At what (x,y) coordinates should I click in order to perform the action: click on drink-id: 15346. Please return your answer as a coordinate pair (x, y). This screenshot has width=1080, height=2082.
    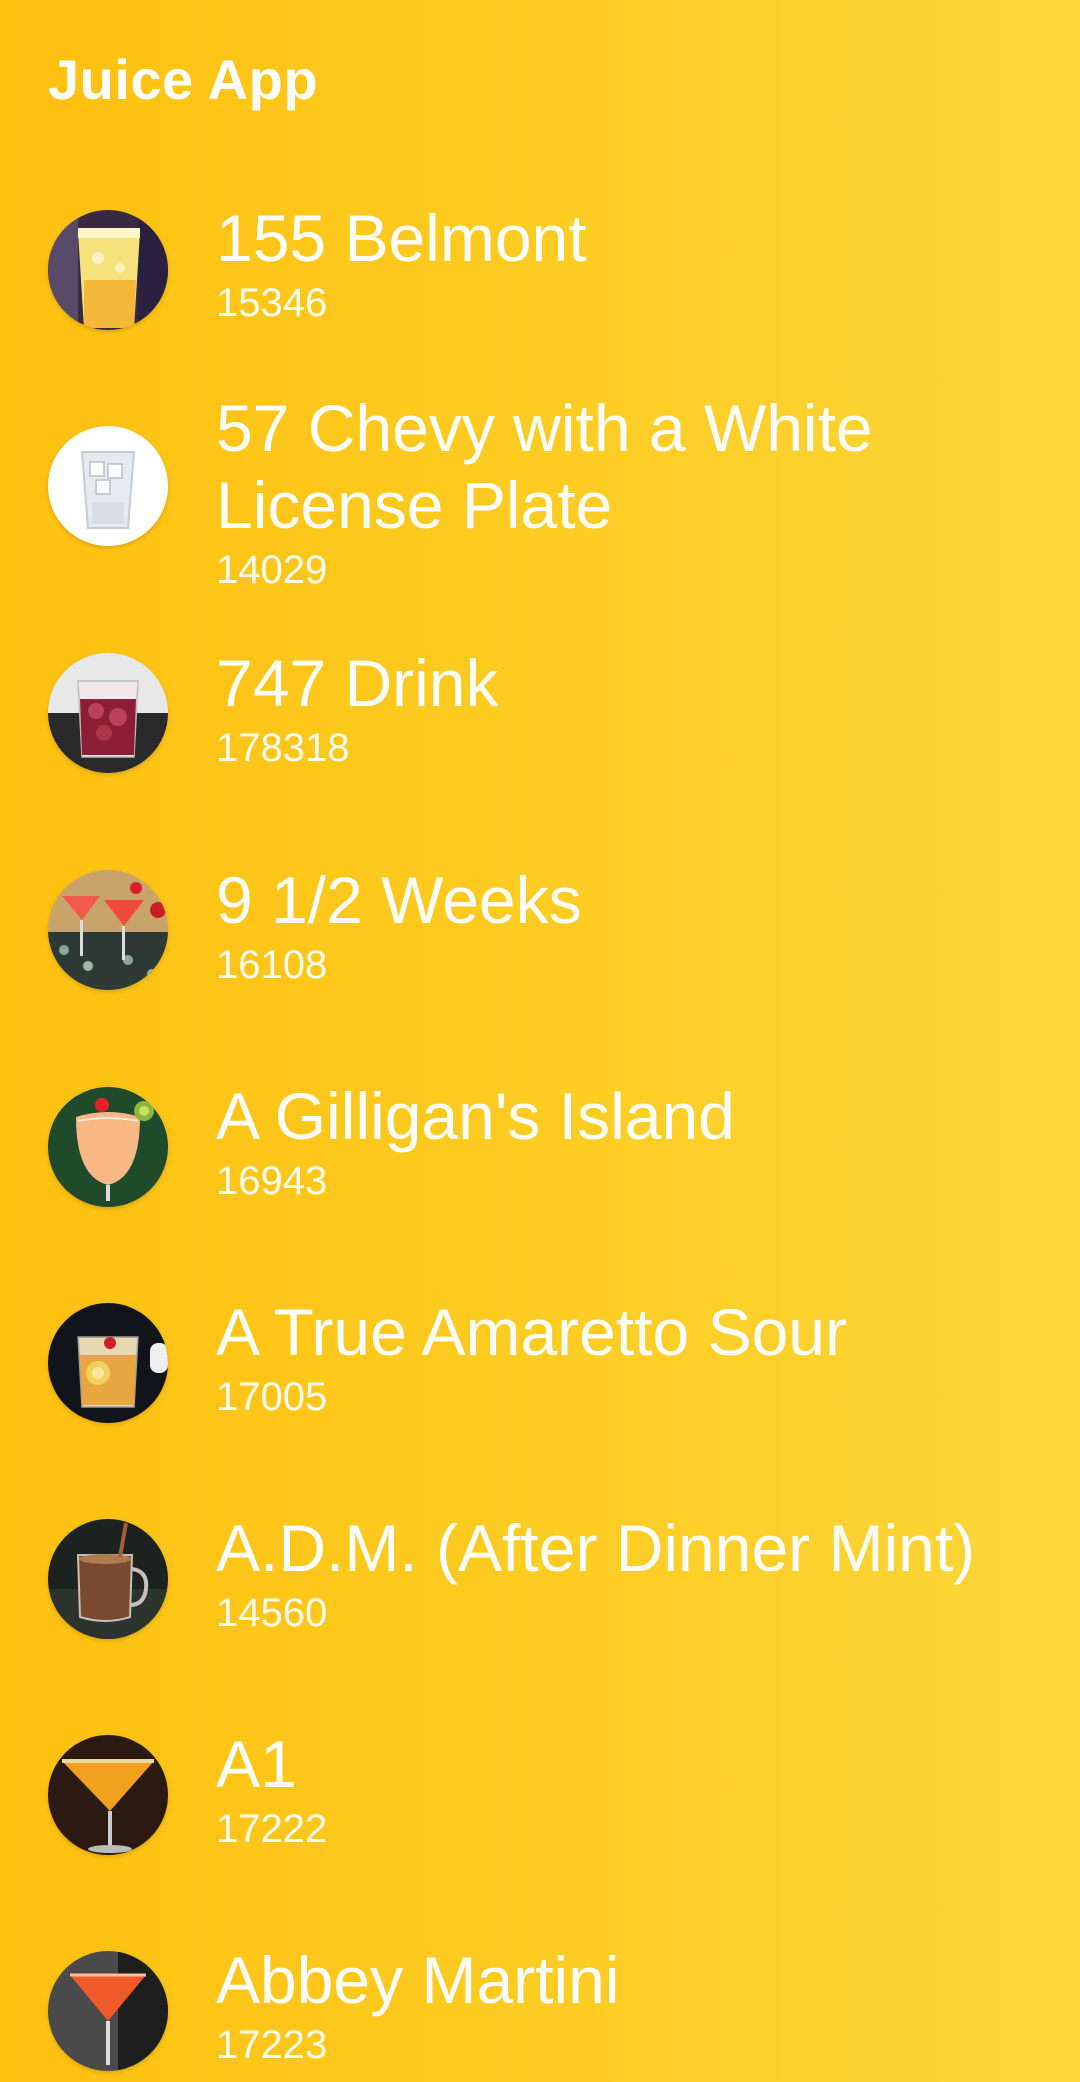
    Looking at the image, I should click on (272, 303).